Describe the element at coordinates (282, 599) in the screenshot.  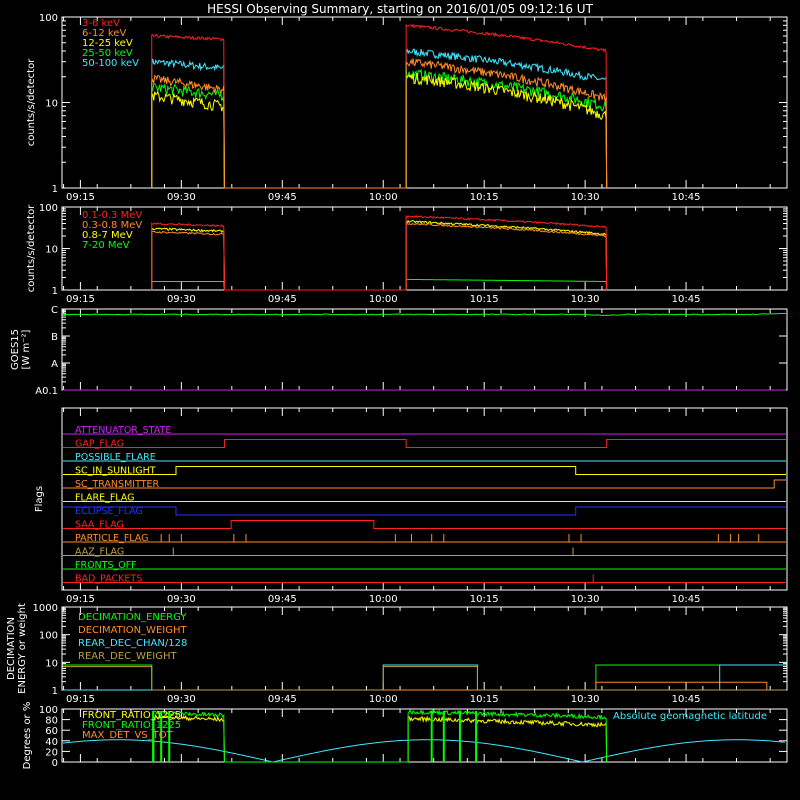
I see `flags-x-tick-label: 09:45` at that location.